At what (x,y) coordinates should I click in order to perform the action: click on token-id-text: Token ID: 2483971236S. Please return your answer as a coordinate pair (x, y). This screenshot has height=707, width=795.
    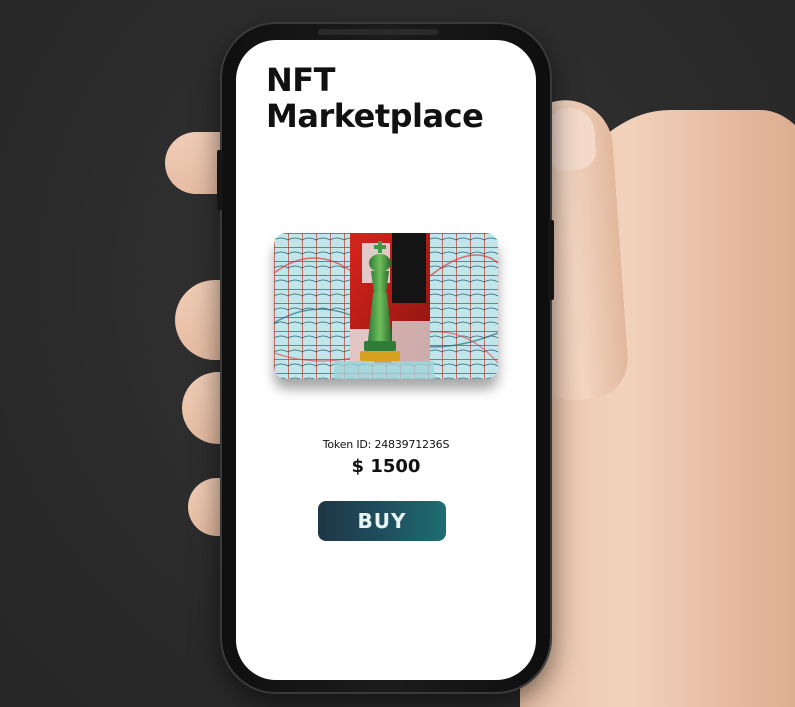
    Looking at the image, I should click on (386, 444).